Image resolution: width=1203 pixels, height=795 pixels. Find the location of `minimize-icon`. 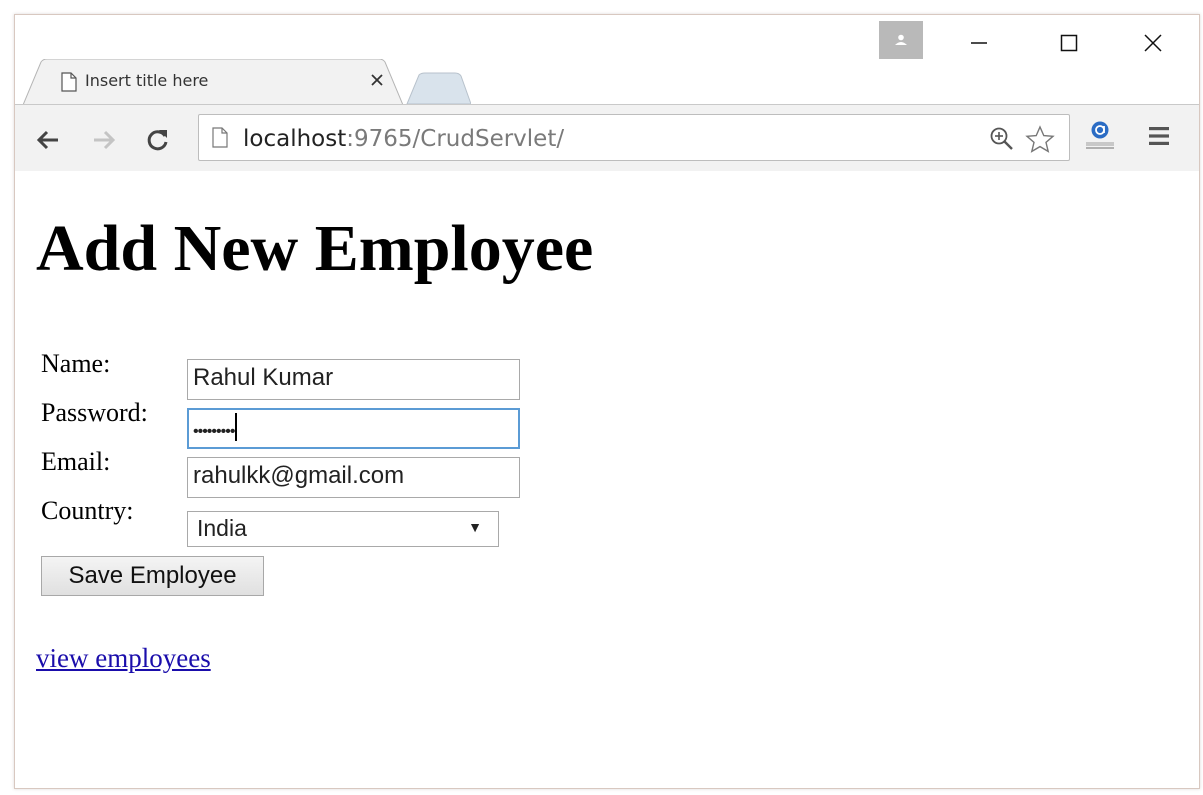

minimize-icon is located at coordinates (979, 43).